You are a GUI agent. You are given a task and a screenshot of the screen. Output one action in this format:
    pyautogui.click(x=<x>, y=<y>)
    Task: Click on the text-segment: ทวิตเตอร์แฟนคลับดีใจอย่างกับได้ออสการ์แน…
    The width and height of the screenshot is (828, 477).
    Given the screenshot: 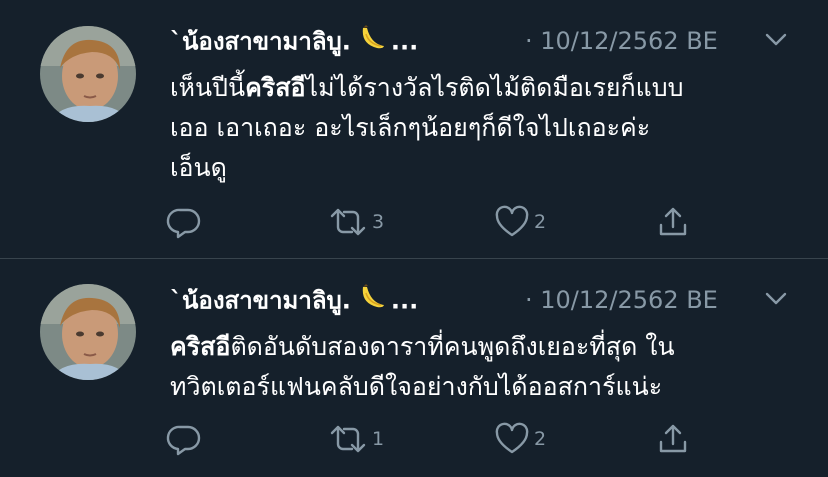 What is the action you would take?
    pyautogui.click(x=416, y=386)
    